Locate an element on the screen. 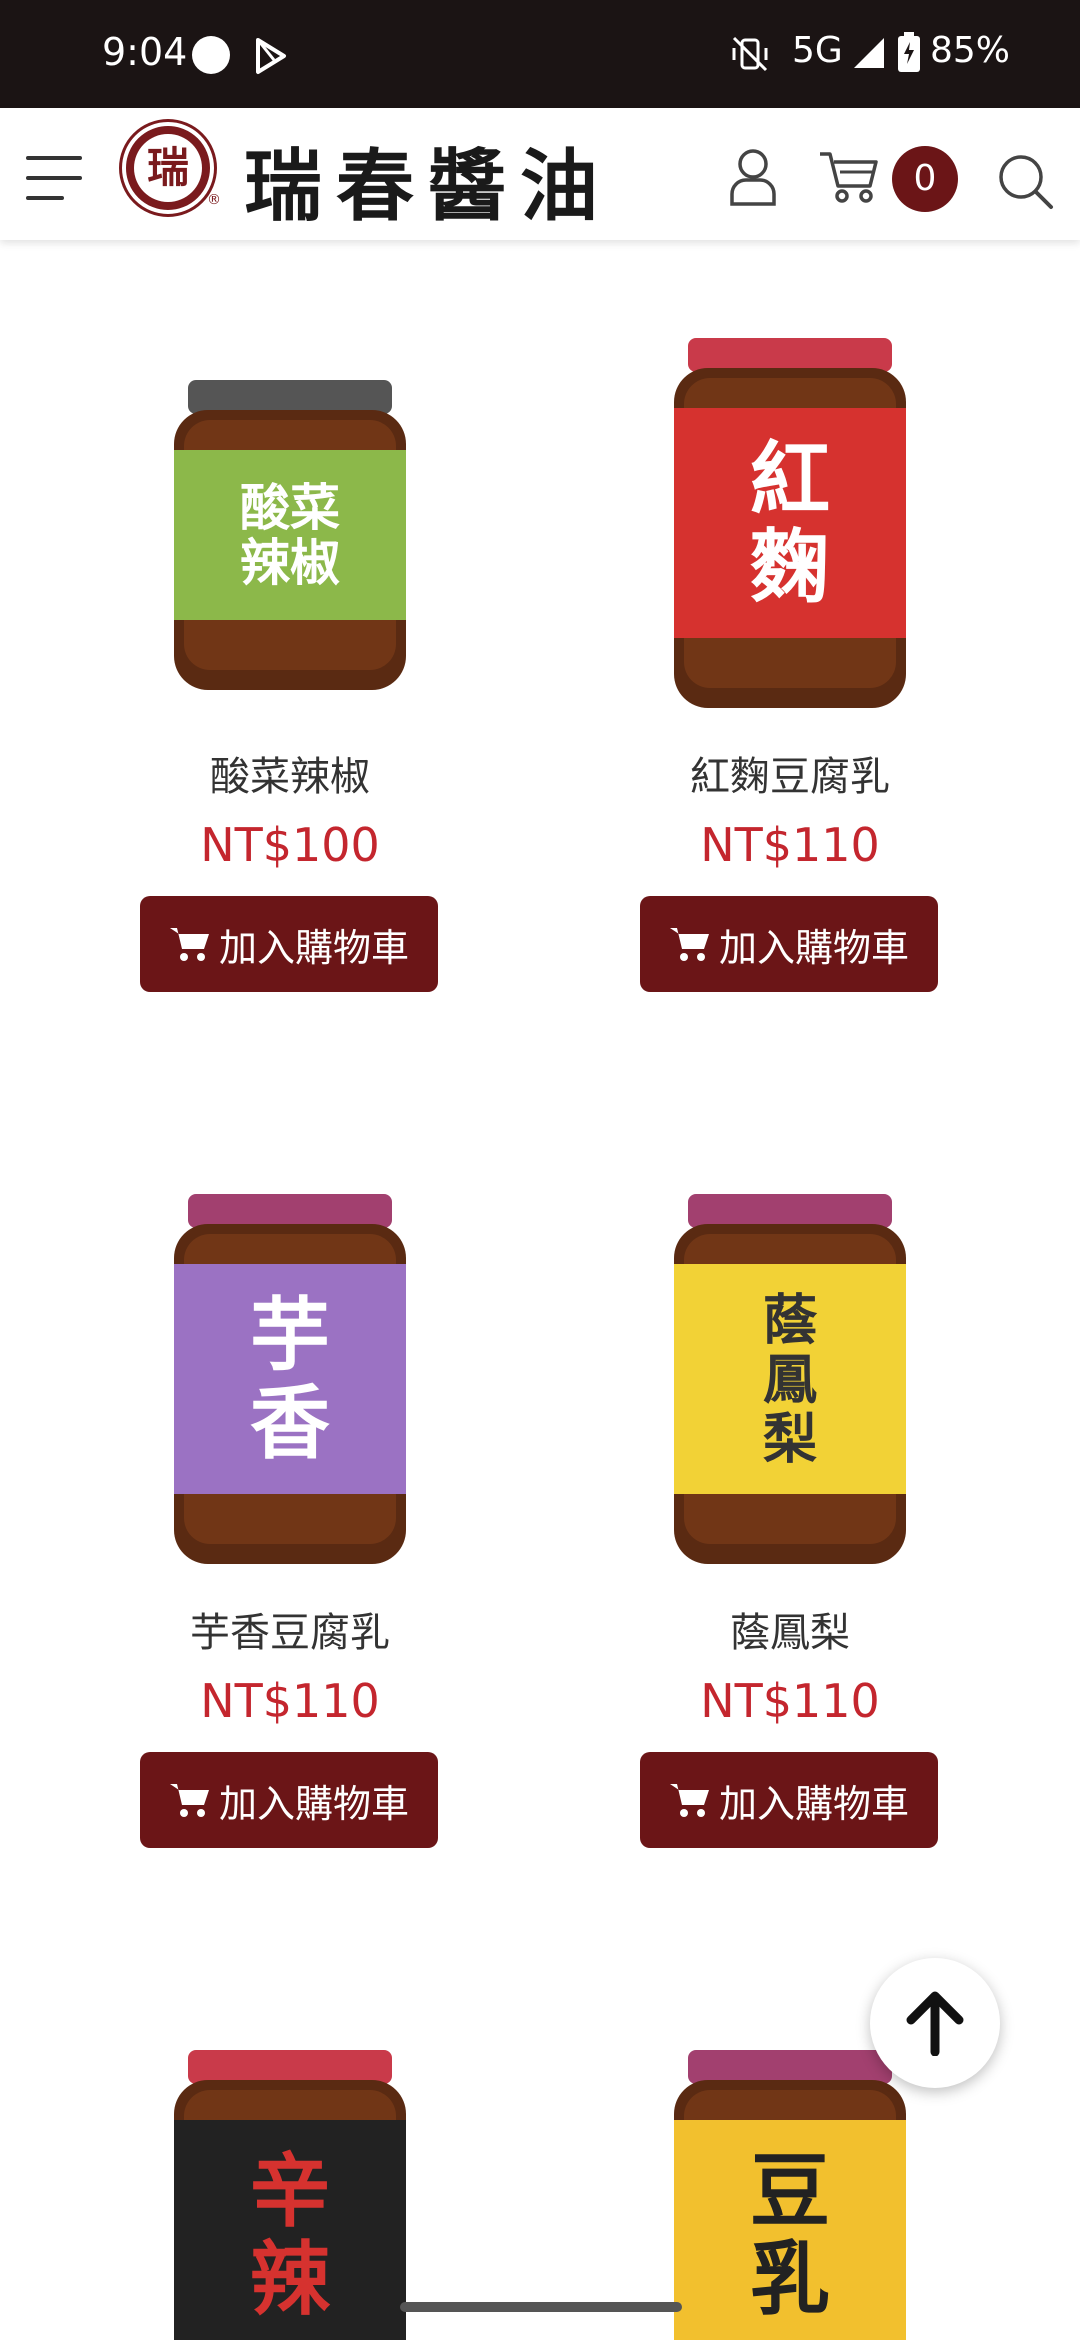 The image size is (1080, 2340). jar-illustration: 紅麴 is located at coordinates (790, 523).